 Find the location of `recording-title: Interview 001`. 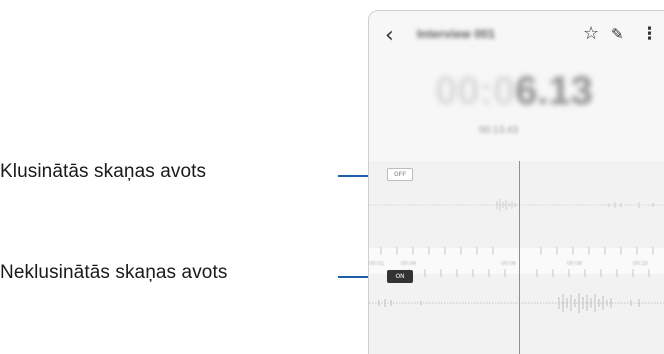

recording-title: Interview 001 is located at coordinates (456, 34).